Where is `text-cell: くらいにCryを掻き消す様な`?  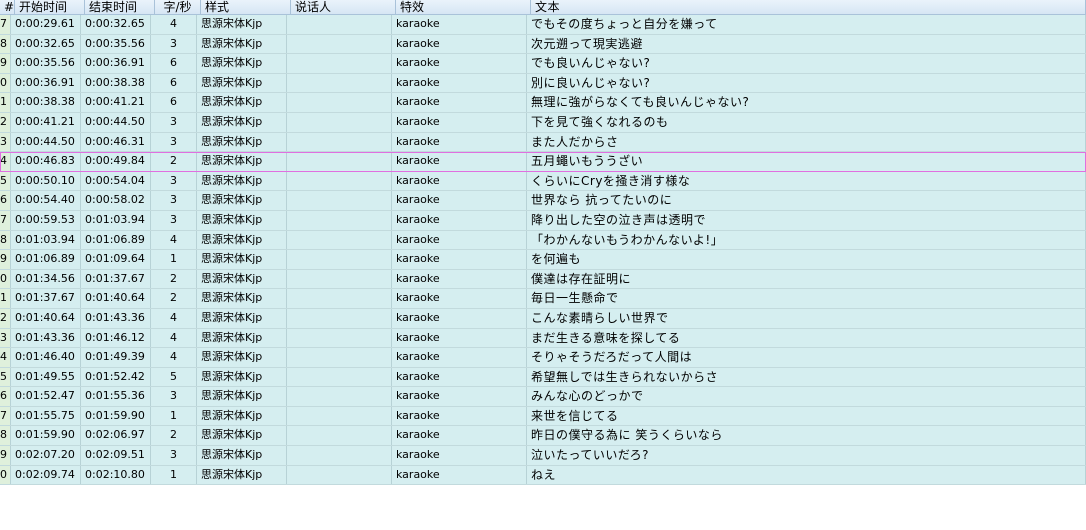
text-cell: くらいにCryを掻き消す様な is located at coordinates (806, 181).